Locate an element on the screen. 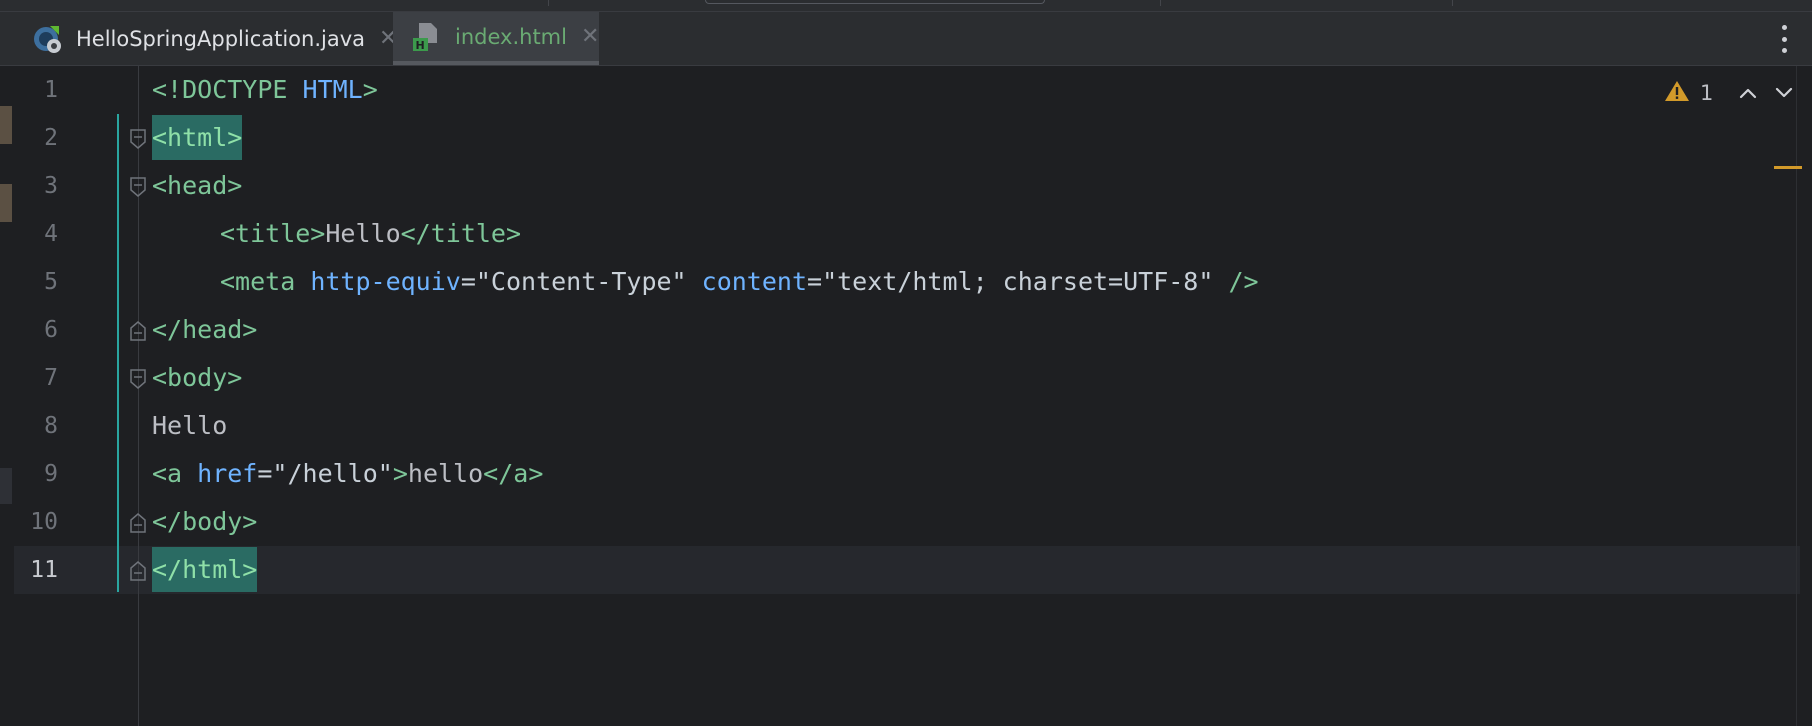 The width and height of the screenshot is (1812, 726). line-number: 11 is located at coordinates (44, 570).